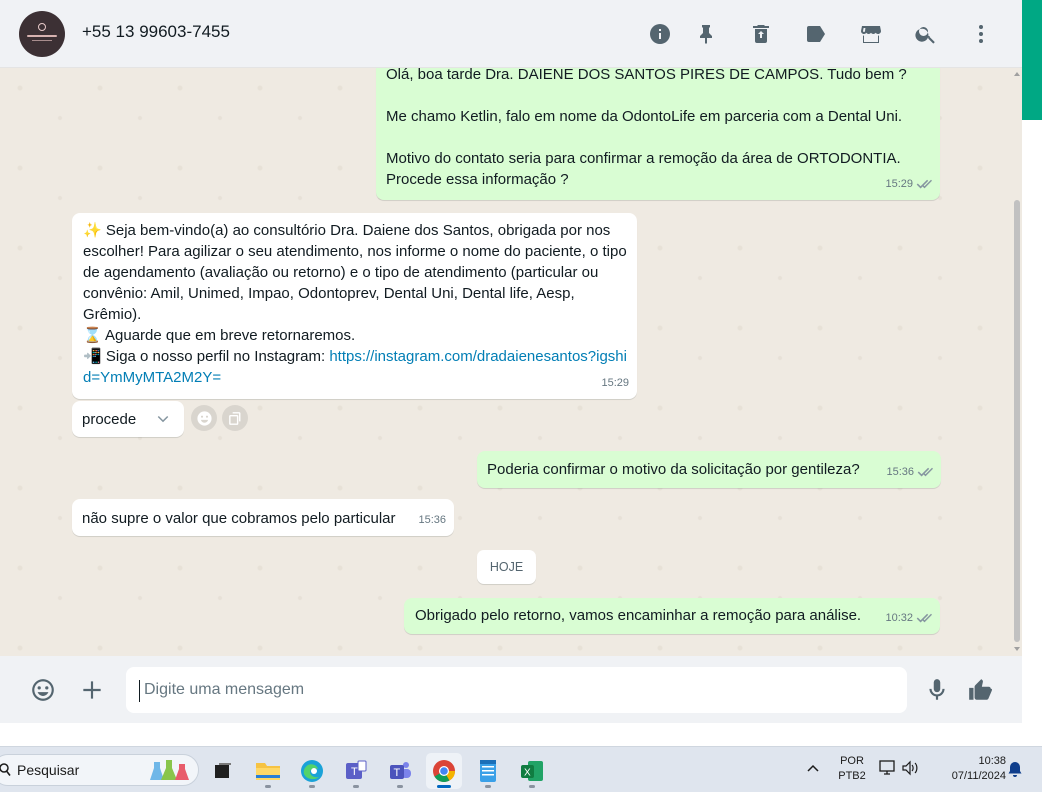  I want to click on like-button, so click(980, 690).